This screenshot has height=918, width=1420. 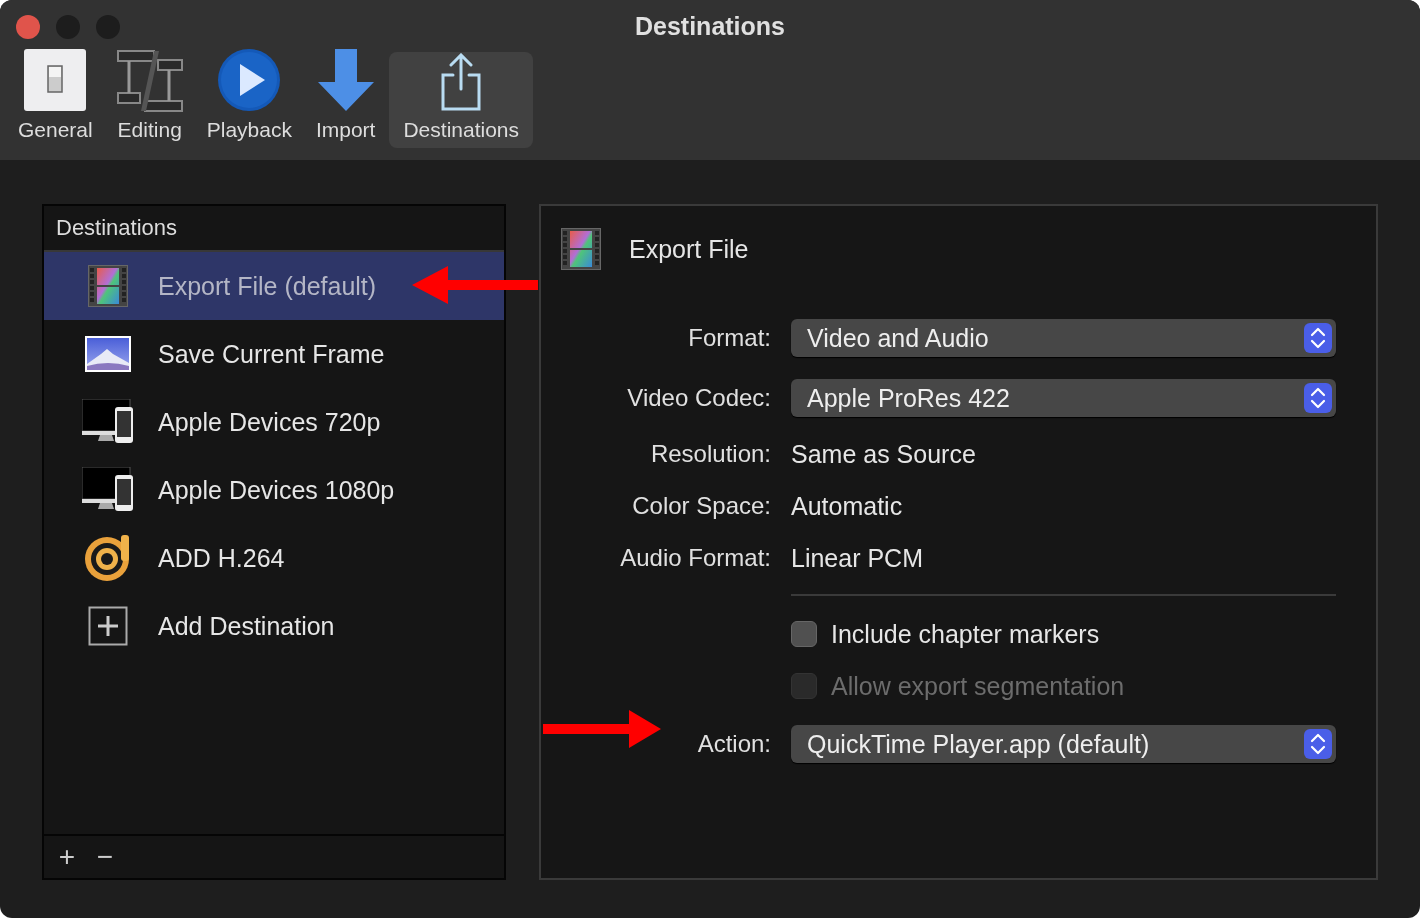 I want to click on toolbar-tab: Import, so click(x=345, y=100).